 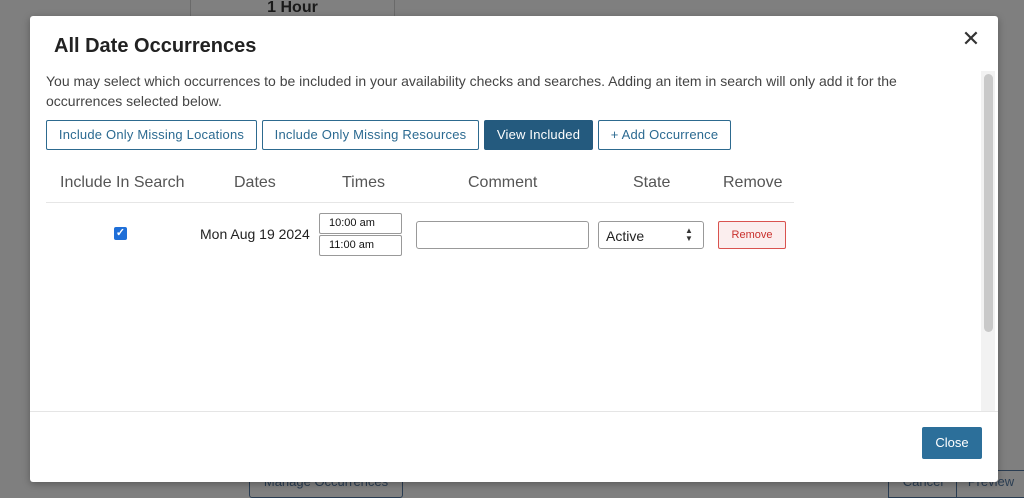 I want to click on modal-title: All Date Occurrences, so click(x=155, y=46).